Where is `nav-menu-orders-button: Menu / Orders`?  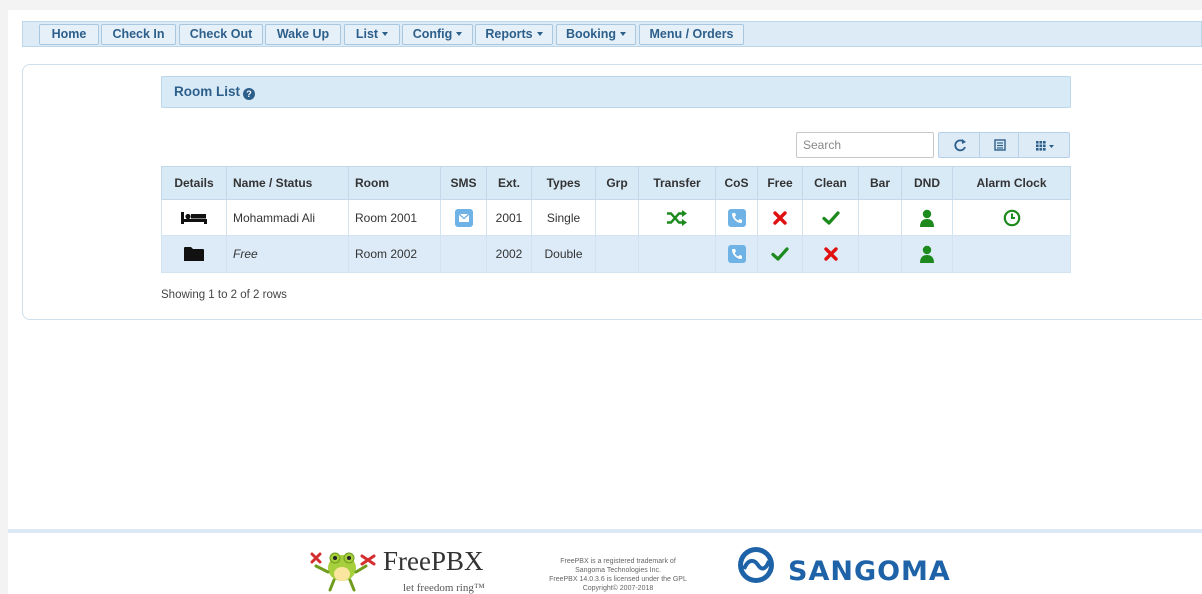 nav-menu-orders-button: Menu / Orders is located at coordinates (691, 34).